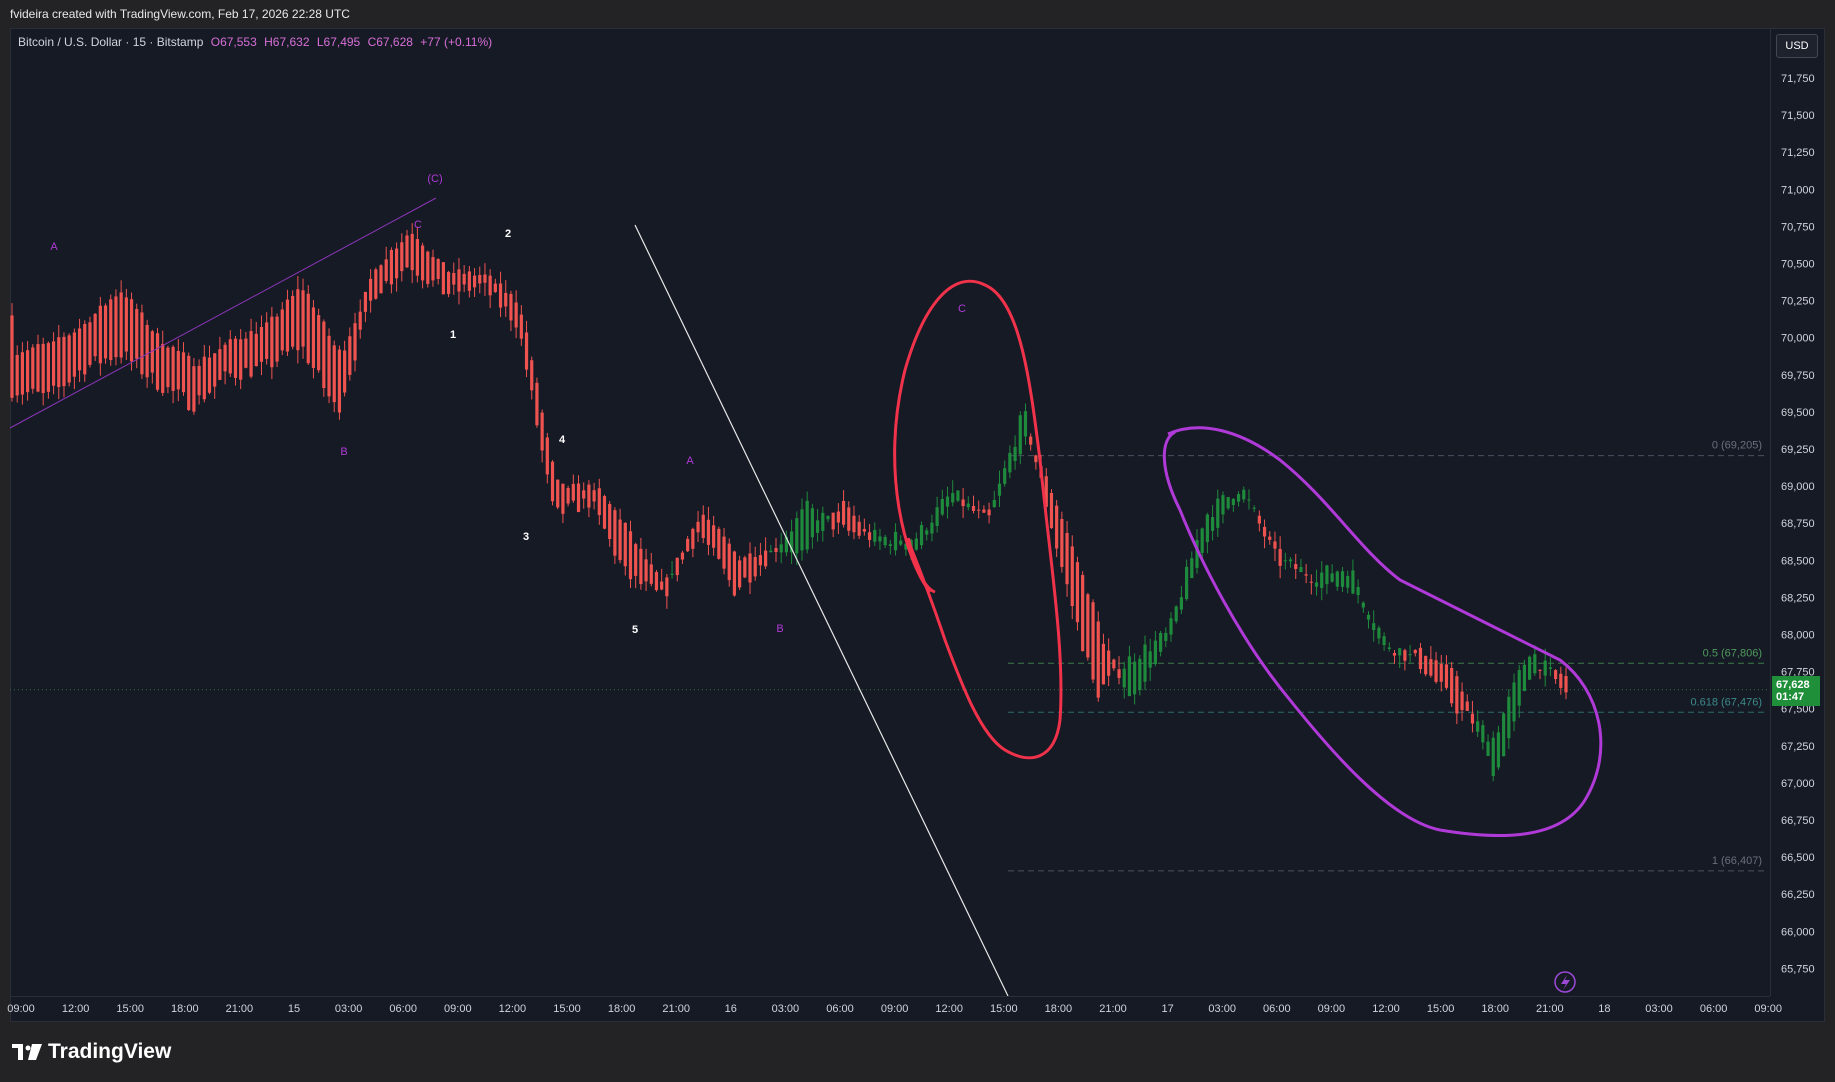 This screenshot has height=1082, width=1835. I want to click on last-price-badge: 67,628 01:47, so click(1796, 691).